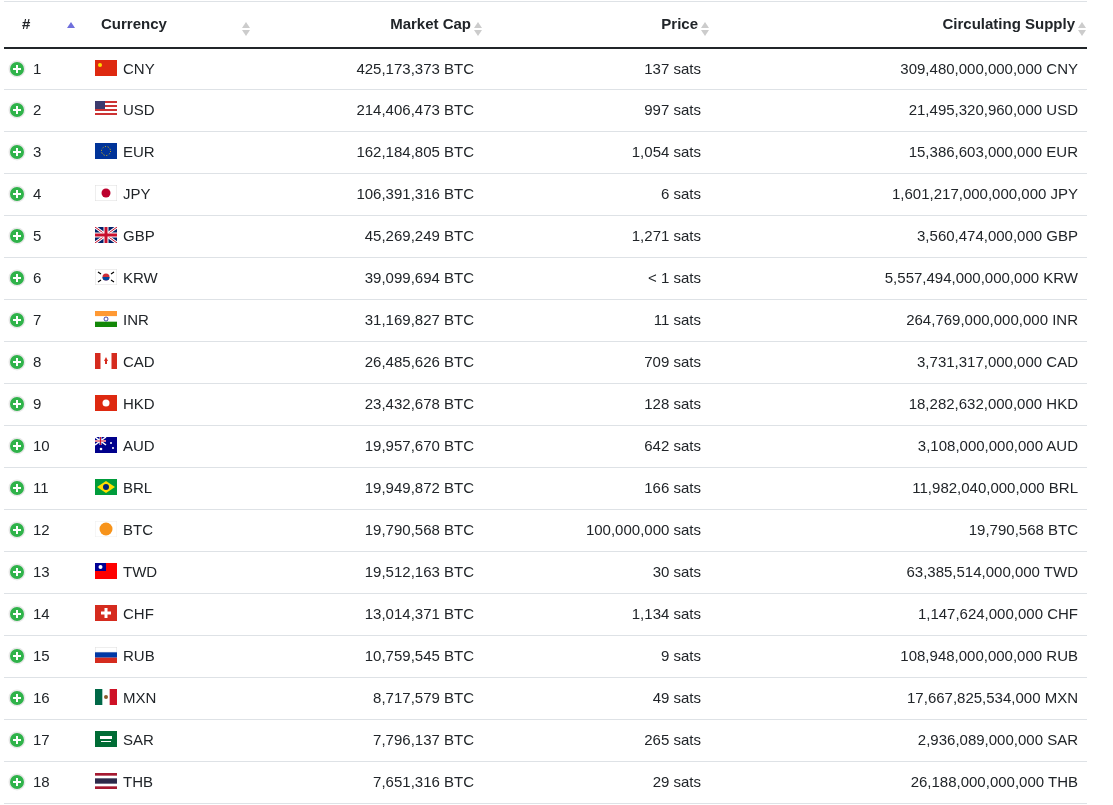 This screenshot has width=1113, height=805. What do you see at coordinates (994, 782) in the screenshot?
I see `supply-cell: 26,188,000,000,000 THB` at bounding box center [994, 782].